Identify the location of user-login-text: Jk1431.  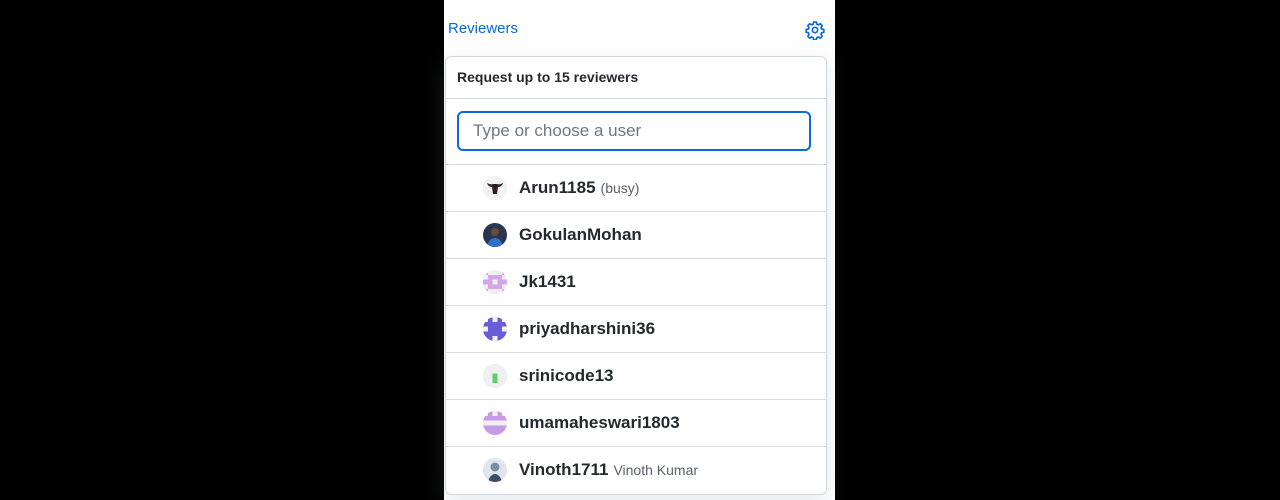
(547, 281).